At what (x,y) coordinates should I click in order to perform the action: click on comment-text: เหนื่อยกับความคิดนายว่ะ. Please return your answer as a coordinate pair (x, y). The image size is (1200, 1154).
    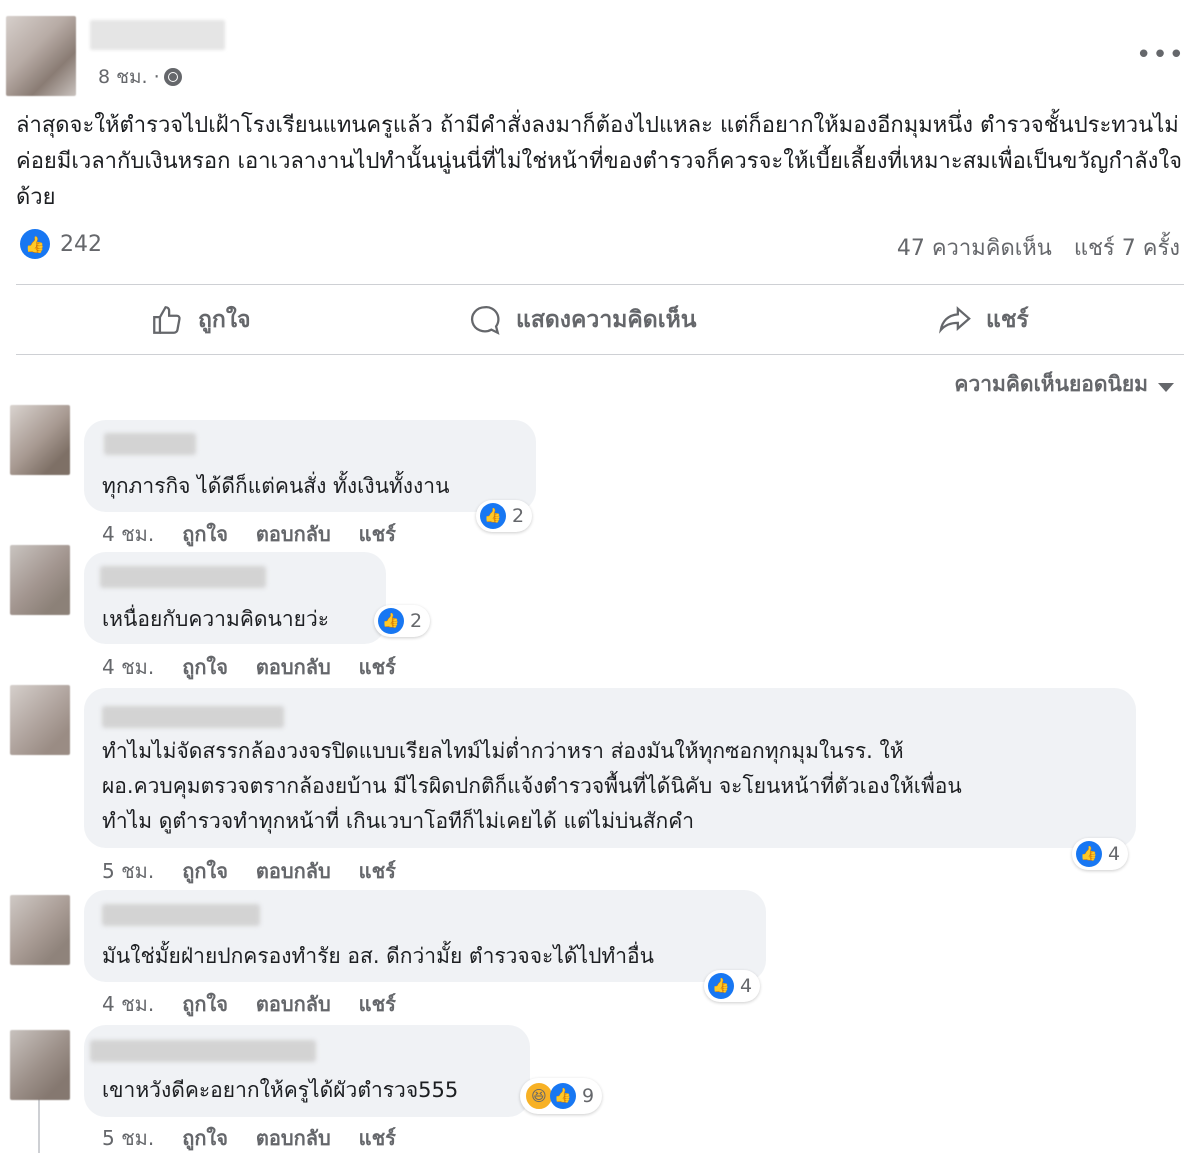
    Looking at the image, I should click on (216, 619).